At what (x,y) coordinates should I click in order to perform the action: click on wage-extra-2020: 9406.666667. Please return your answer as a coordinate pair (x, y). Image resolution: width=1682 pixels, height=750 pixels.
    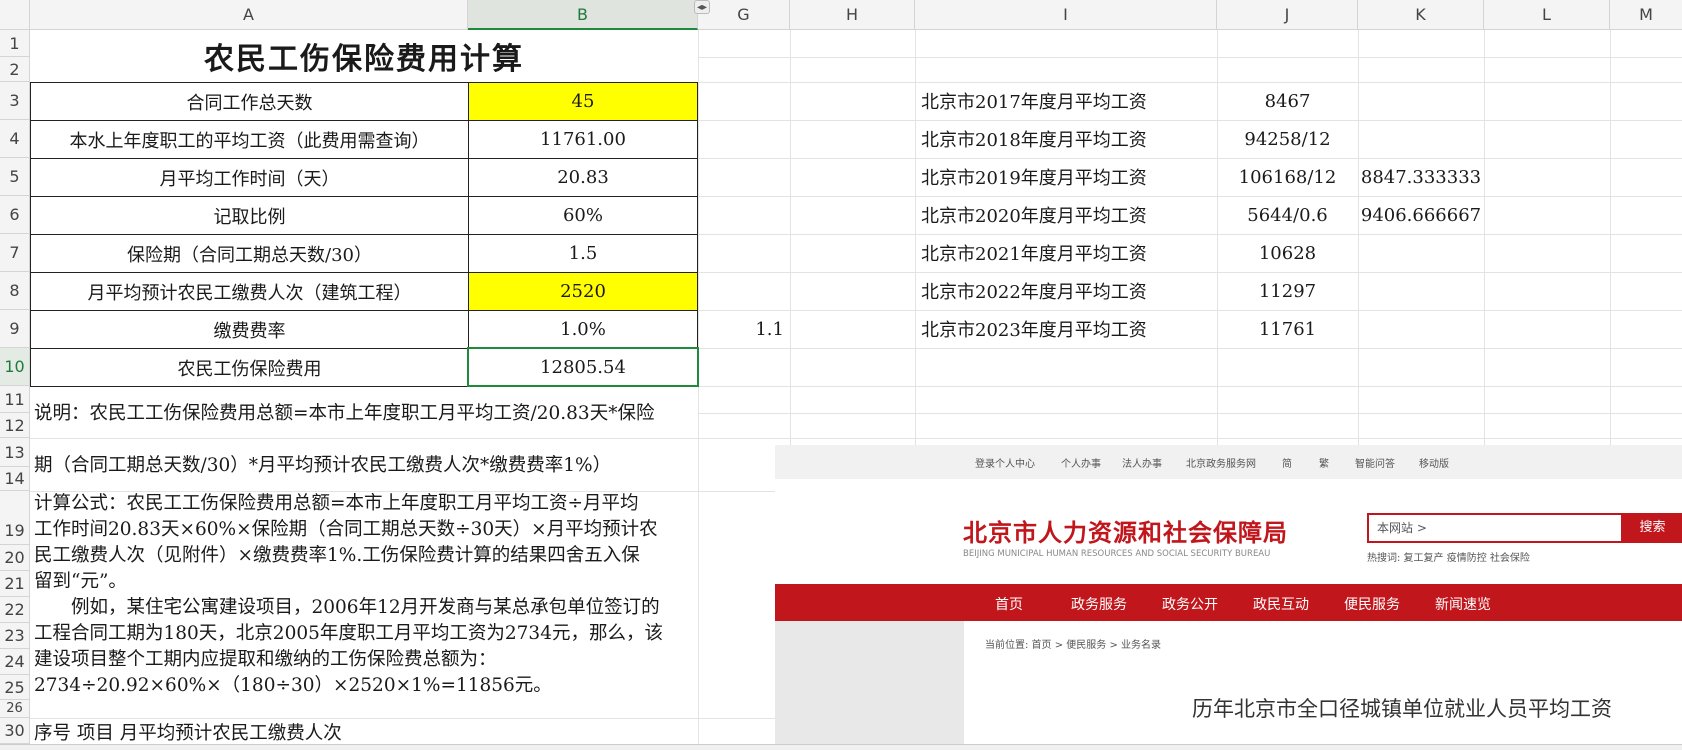
    Looking at the image, I should click on (1421, 215).